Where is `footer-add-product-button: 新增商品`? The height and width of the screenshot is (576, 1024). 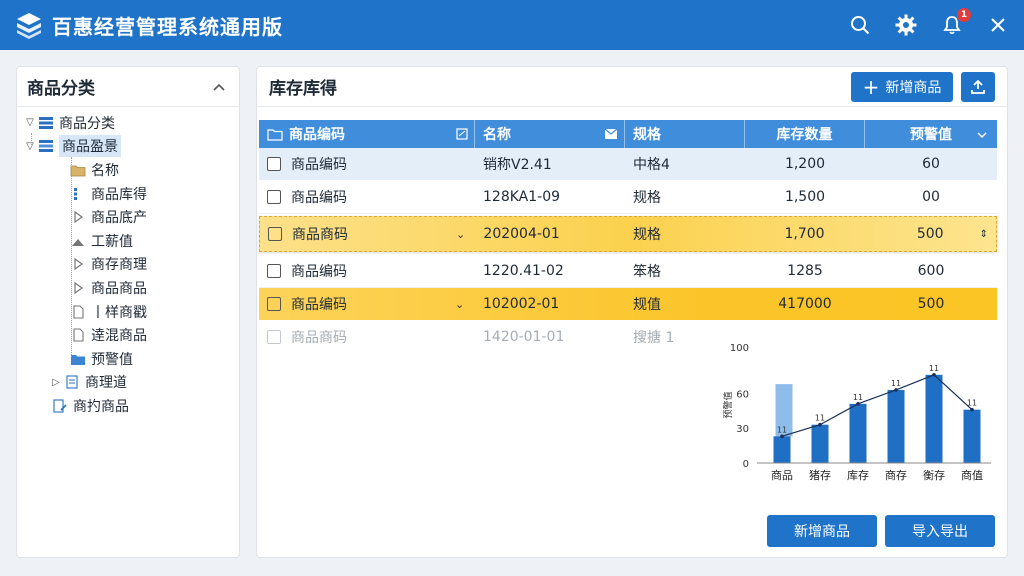
footer-add-product-button: 新增商品 is located at coordinates (822, 531).